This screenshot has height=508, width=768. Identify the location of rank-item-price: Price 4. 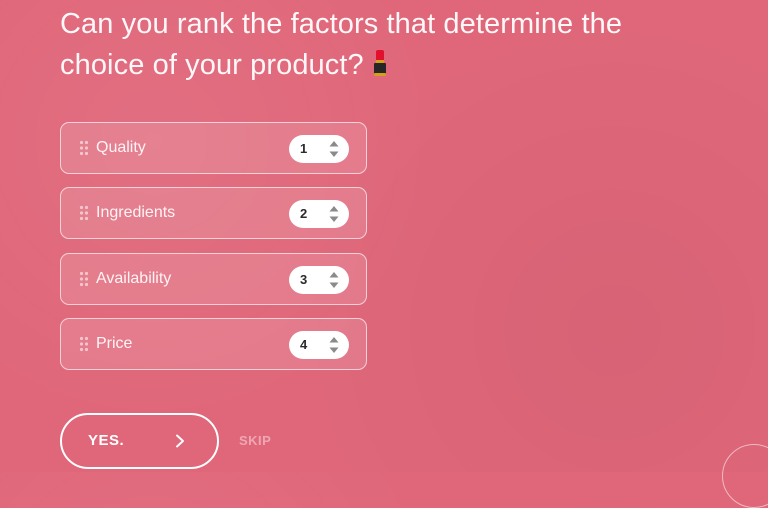
(213, 343).